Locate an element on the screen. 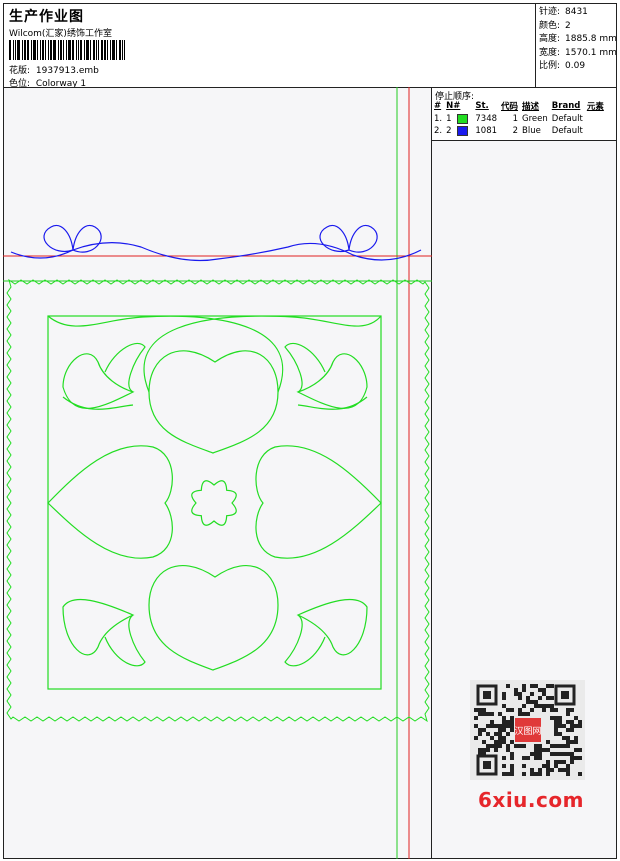 This screenshot has height=861, width=620. blue-scallop-border is located at coordinates (216, 243).